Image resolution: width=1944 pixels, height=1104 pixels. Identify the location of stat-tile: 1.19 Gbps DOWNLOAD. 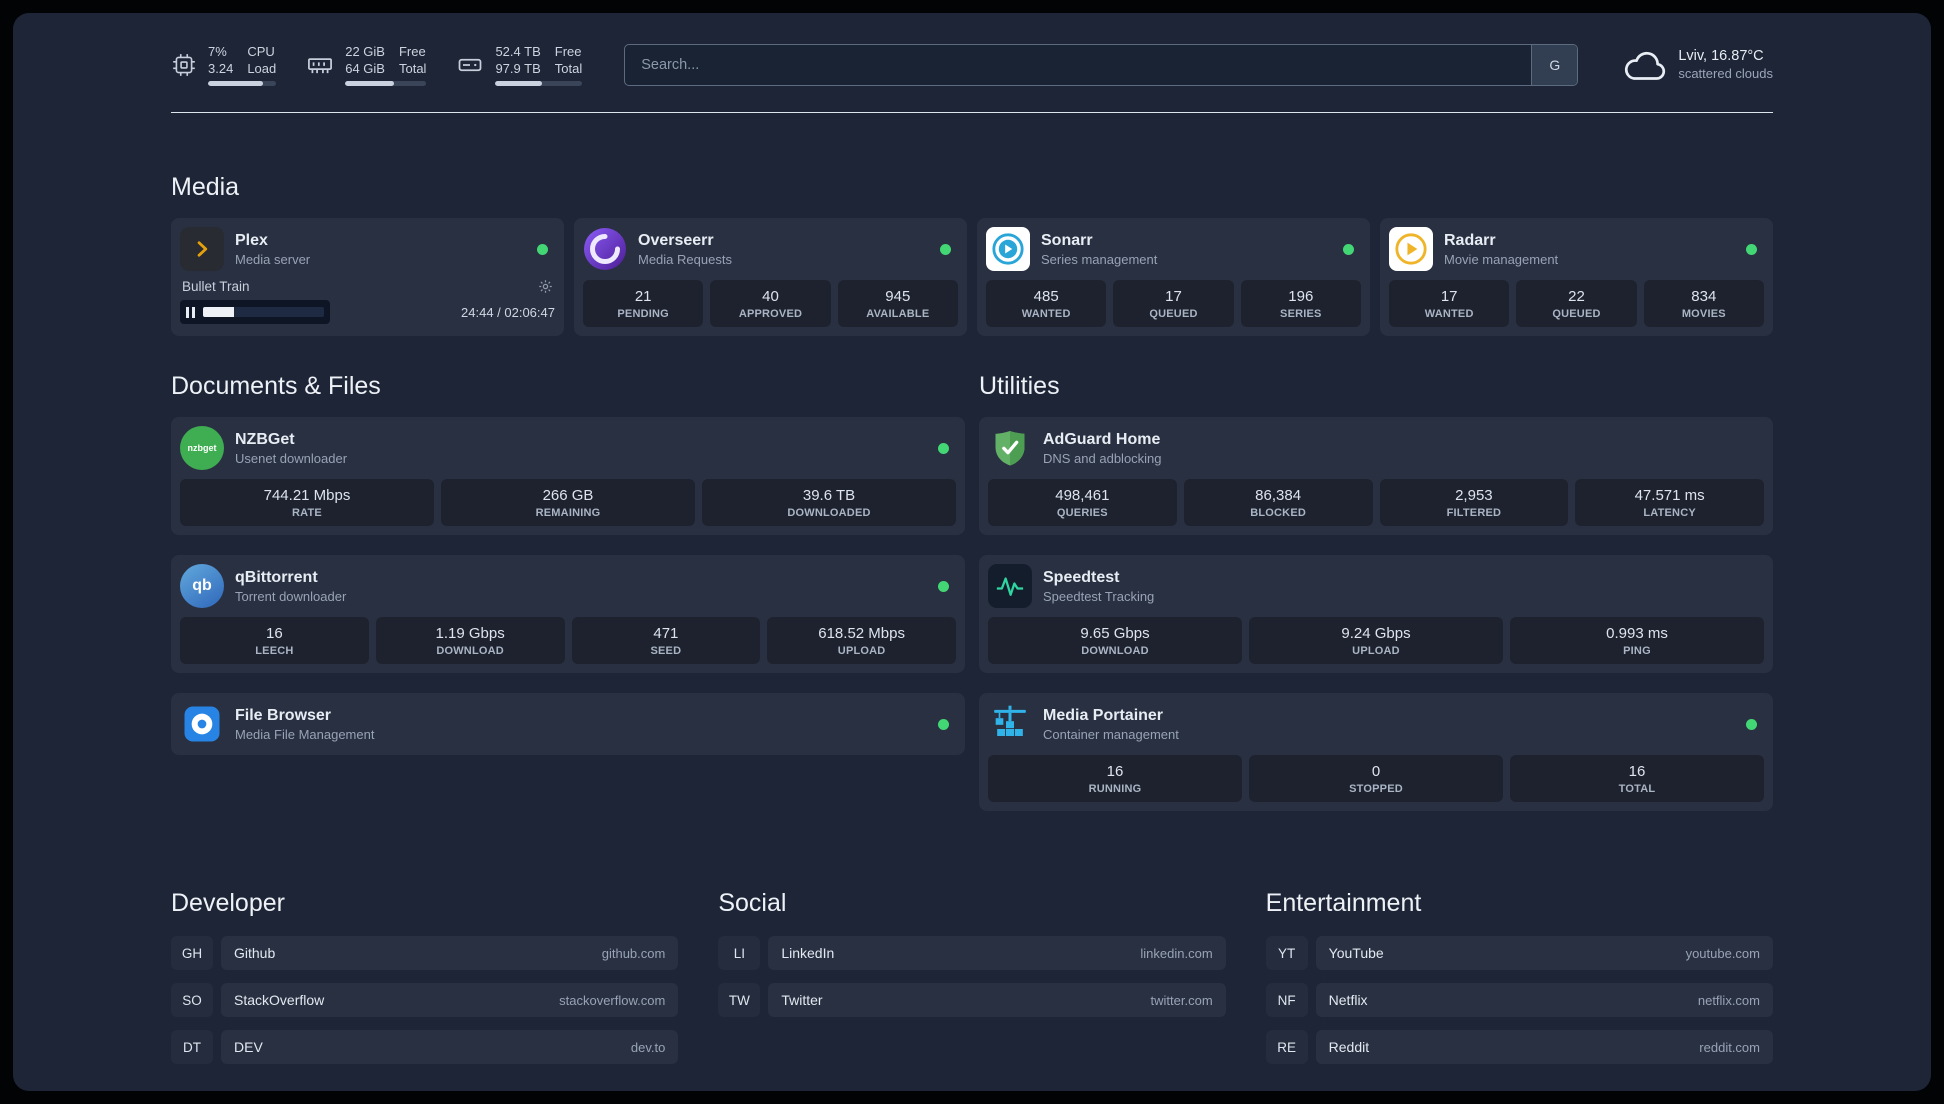
(470, 641).